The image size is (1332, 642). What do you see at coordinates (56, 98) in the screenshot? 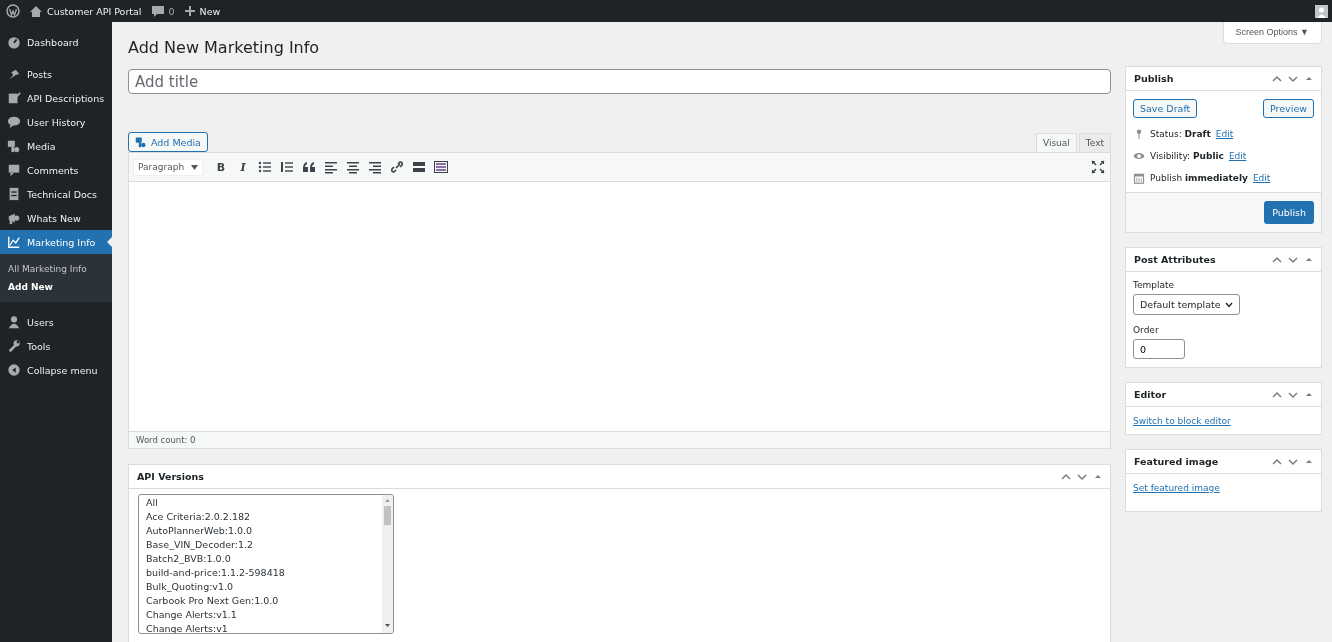
I see `menu-item: API Descriptions` at bounding box center [56, 98].